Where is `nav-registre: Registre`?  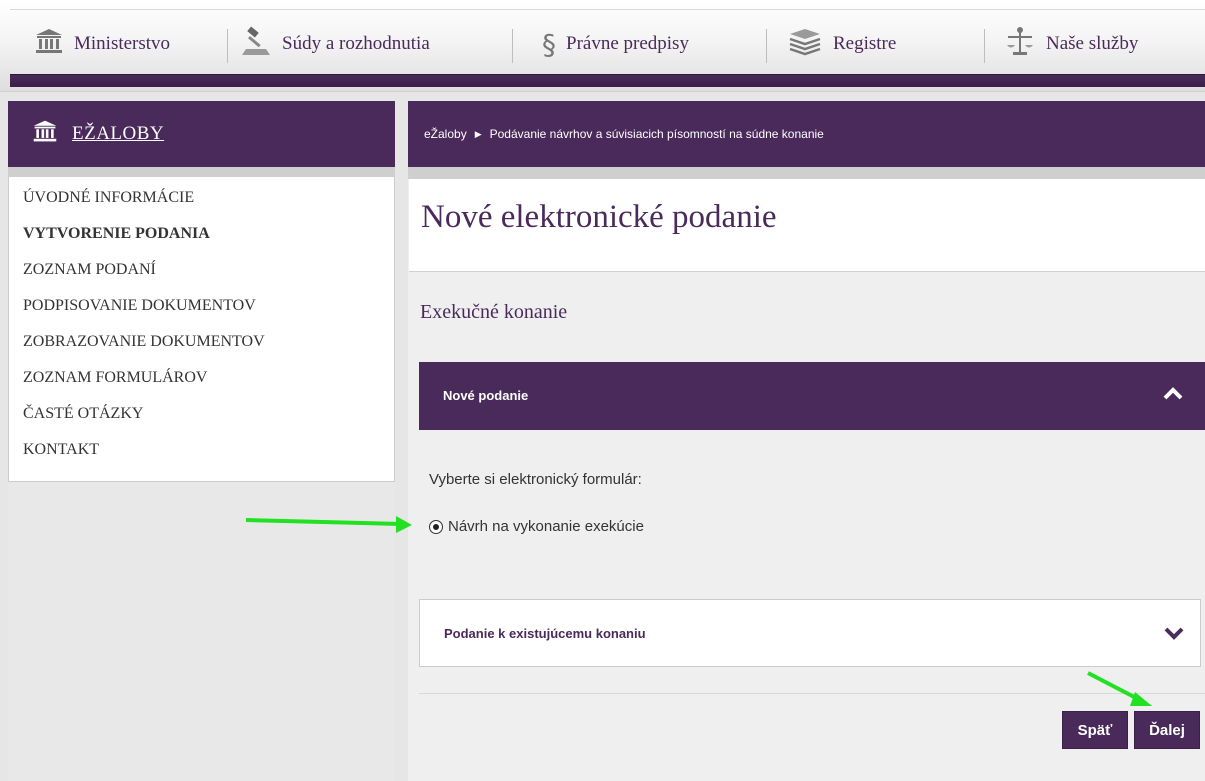
nav-registre: Registre is located at coordinates (841, 44).